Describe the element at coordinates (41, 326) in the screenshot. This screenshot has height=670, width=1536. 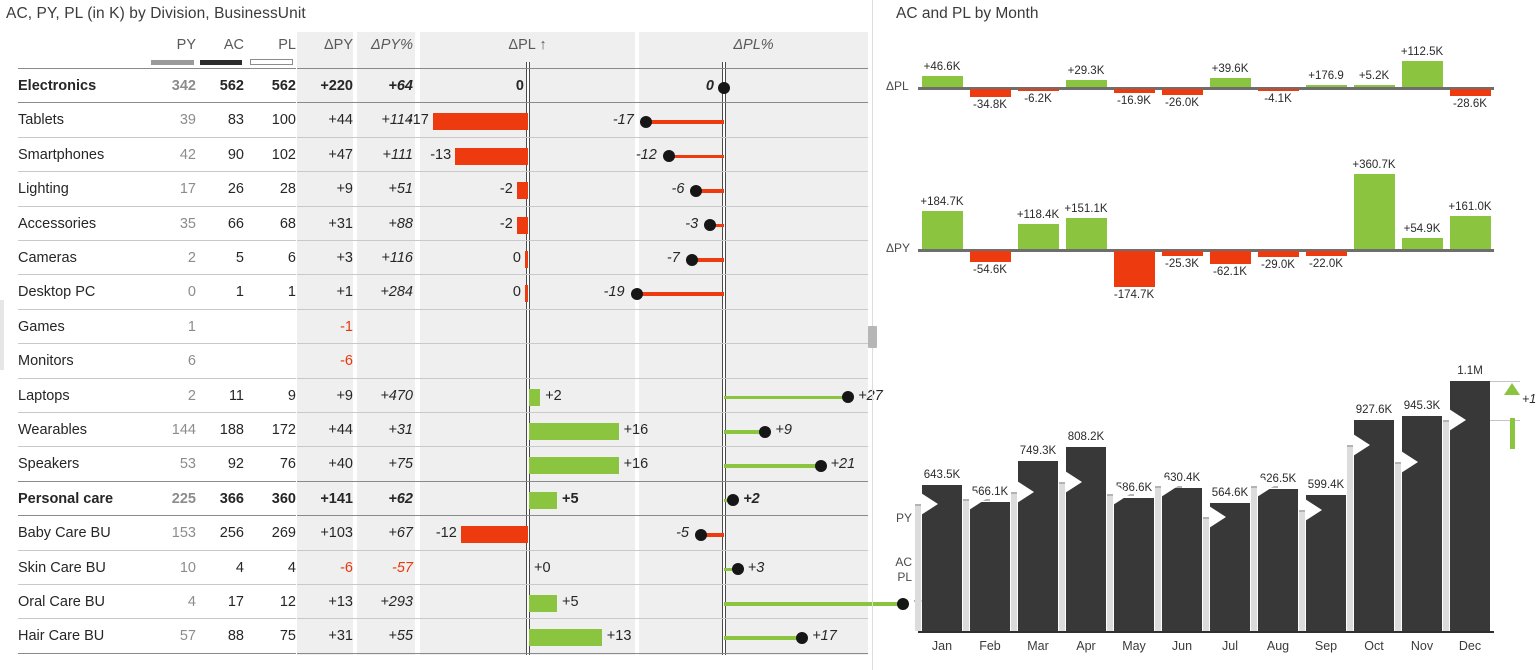
I see `cell-name: Games` at that location.